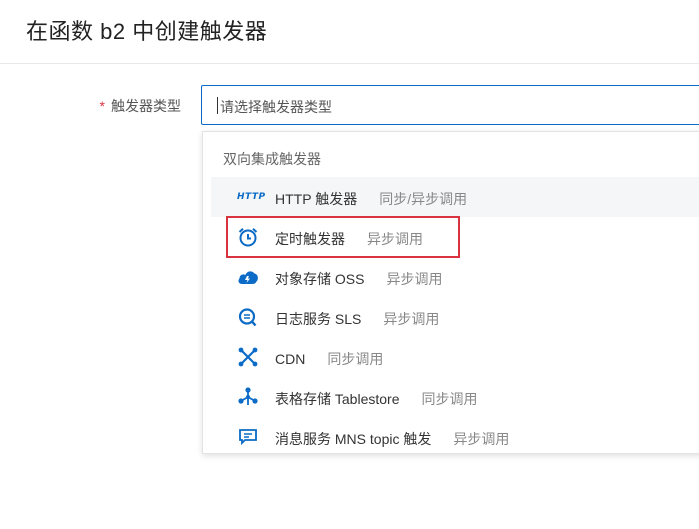 This screenshot has height=529, width=699. I want to click on option-tablestore-trigger: 表格存储 Tablestore 同步调用, so click(455, 397).